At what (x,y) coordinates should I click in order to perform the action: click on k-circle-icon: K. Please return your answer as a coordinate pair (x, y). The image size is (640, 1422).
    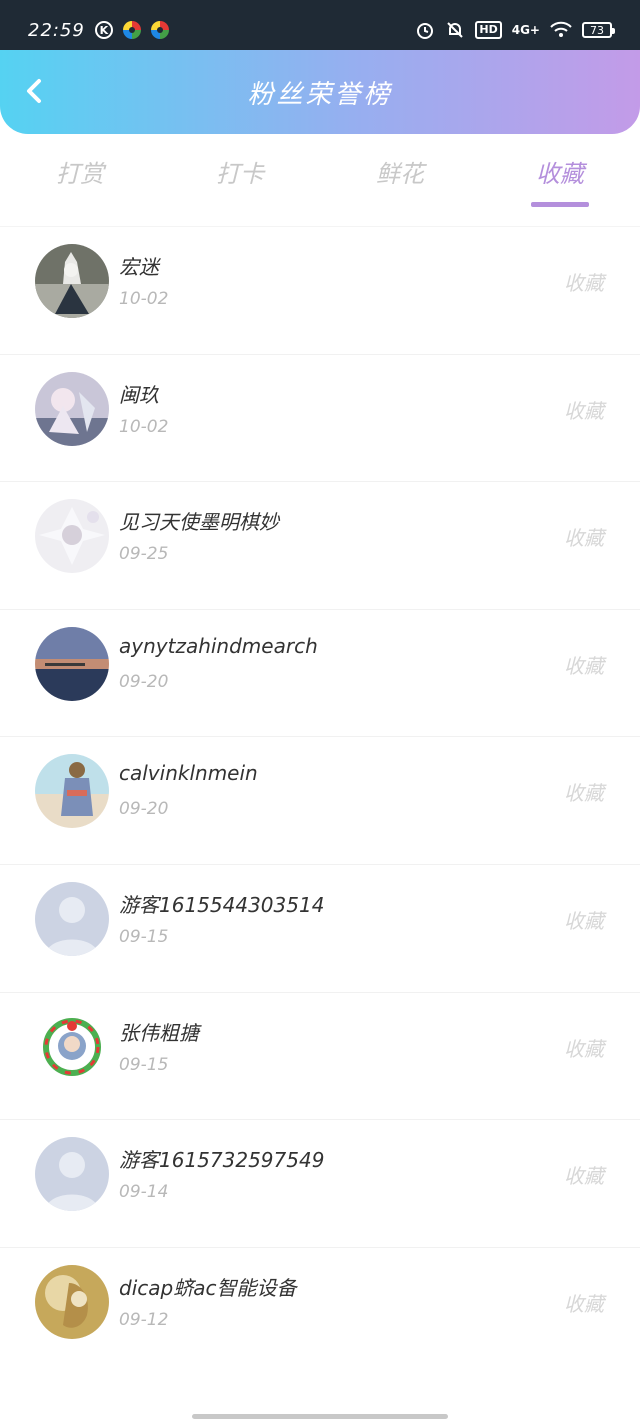
    Looking at the image, I should click on (103, 30).